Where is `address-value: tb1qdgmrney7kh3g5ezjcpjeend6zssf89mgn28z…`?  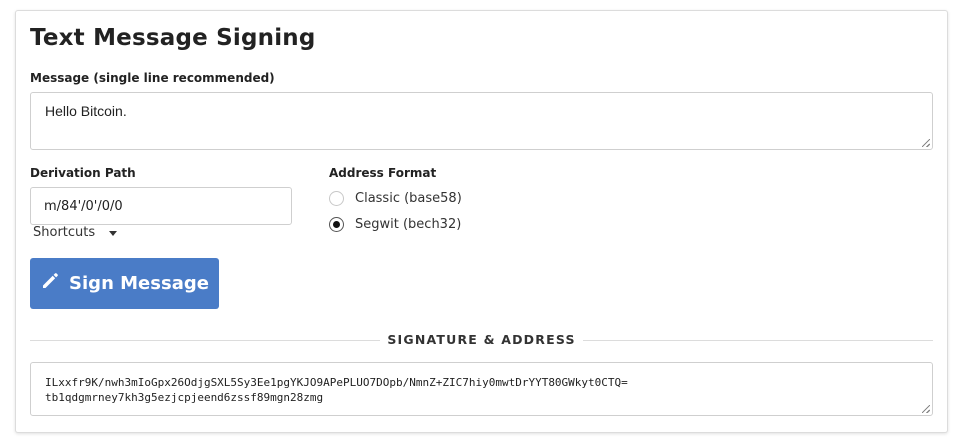 address-value: tb1qdgmrney7kh3g5ezjcpjeend6zssf89mgn28z… is located at coordinates (184, 397).